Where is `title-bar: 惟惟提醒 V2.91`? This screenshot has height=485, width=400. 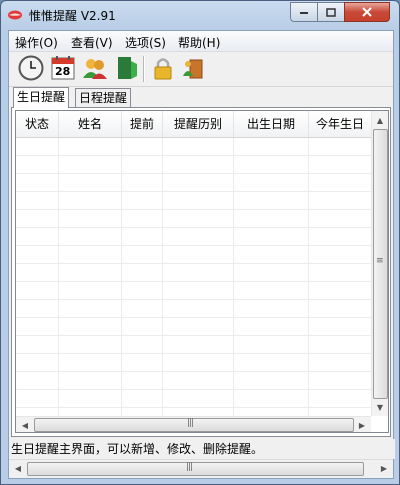 title-bar: 惟惟提醒 V2.91 is located at coordinates (200, 15).